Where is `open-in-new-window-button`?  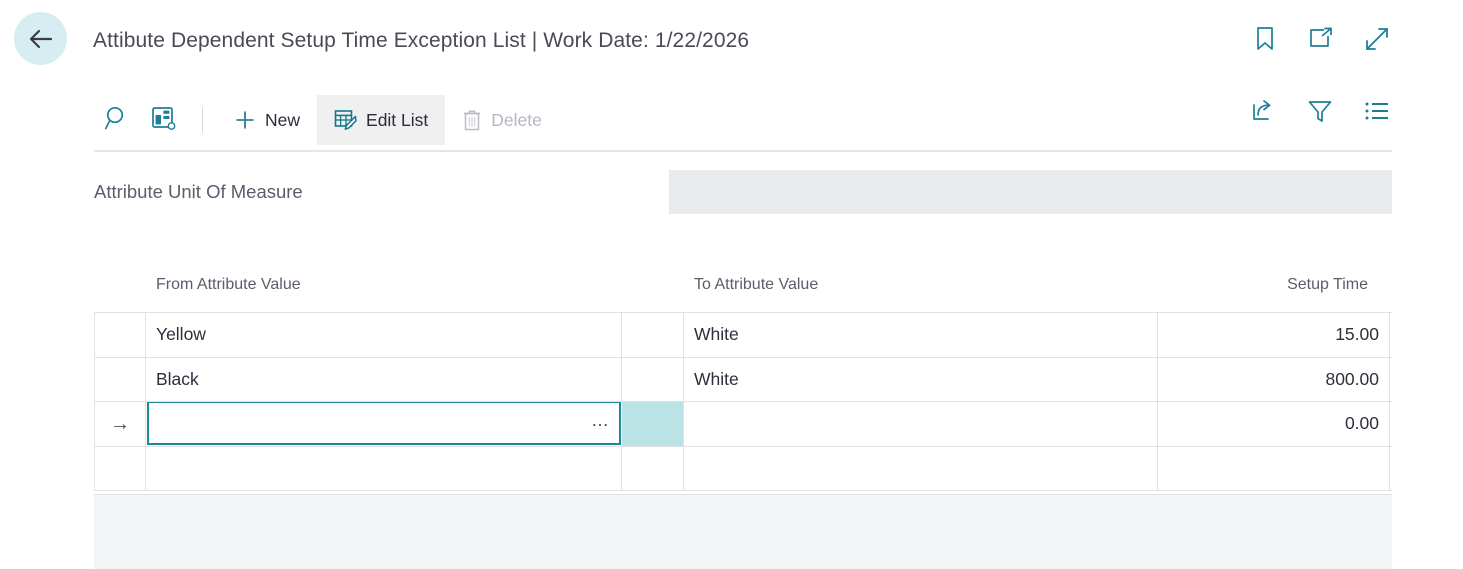
open-in-new-window-button is located at coordinates (1321, 39).